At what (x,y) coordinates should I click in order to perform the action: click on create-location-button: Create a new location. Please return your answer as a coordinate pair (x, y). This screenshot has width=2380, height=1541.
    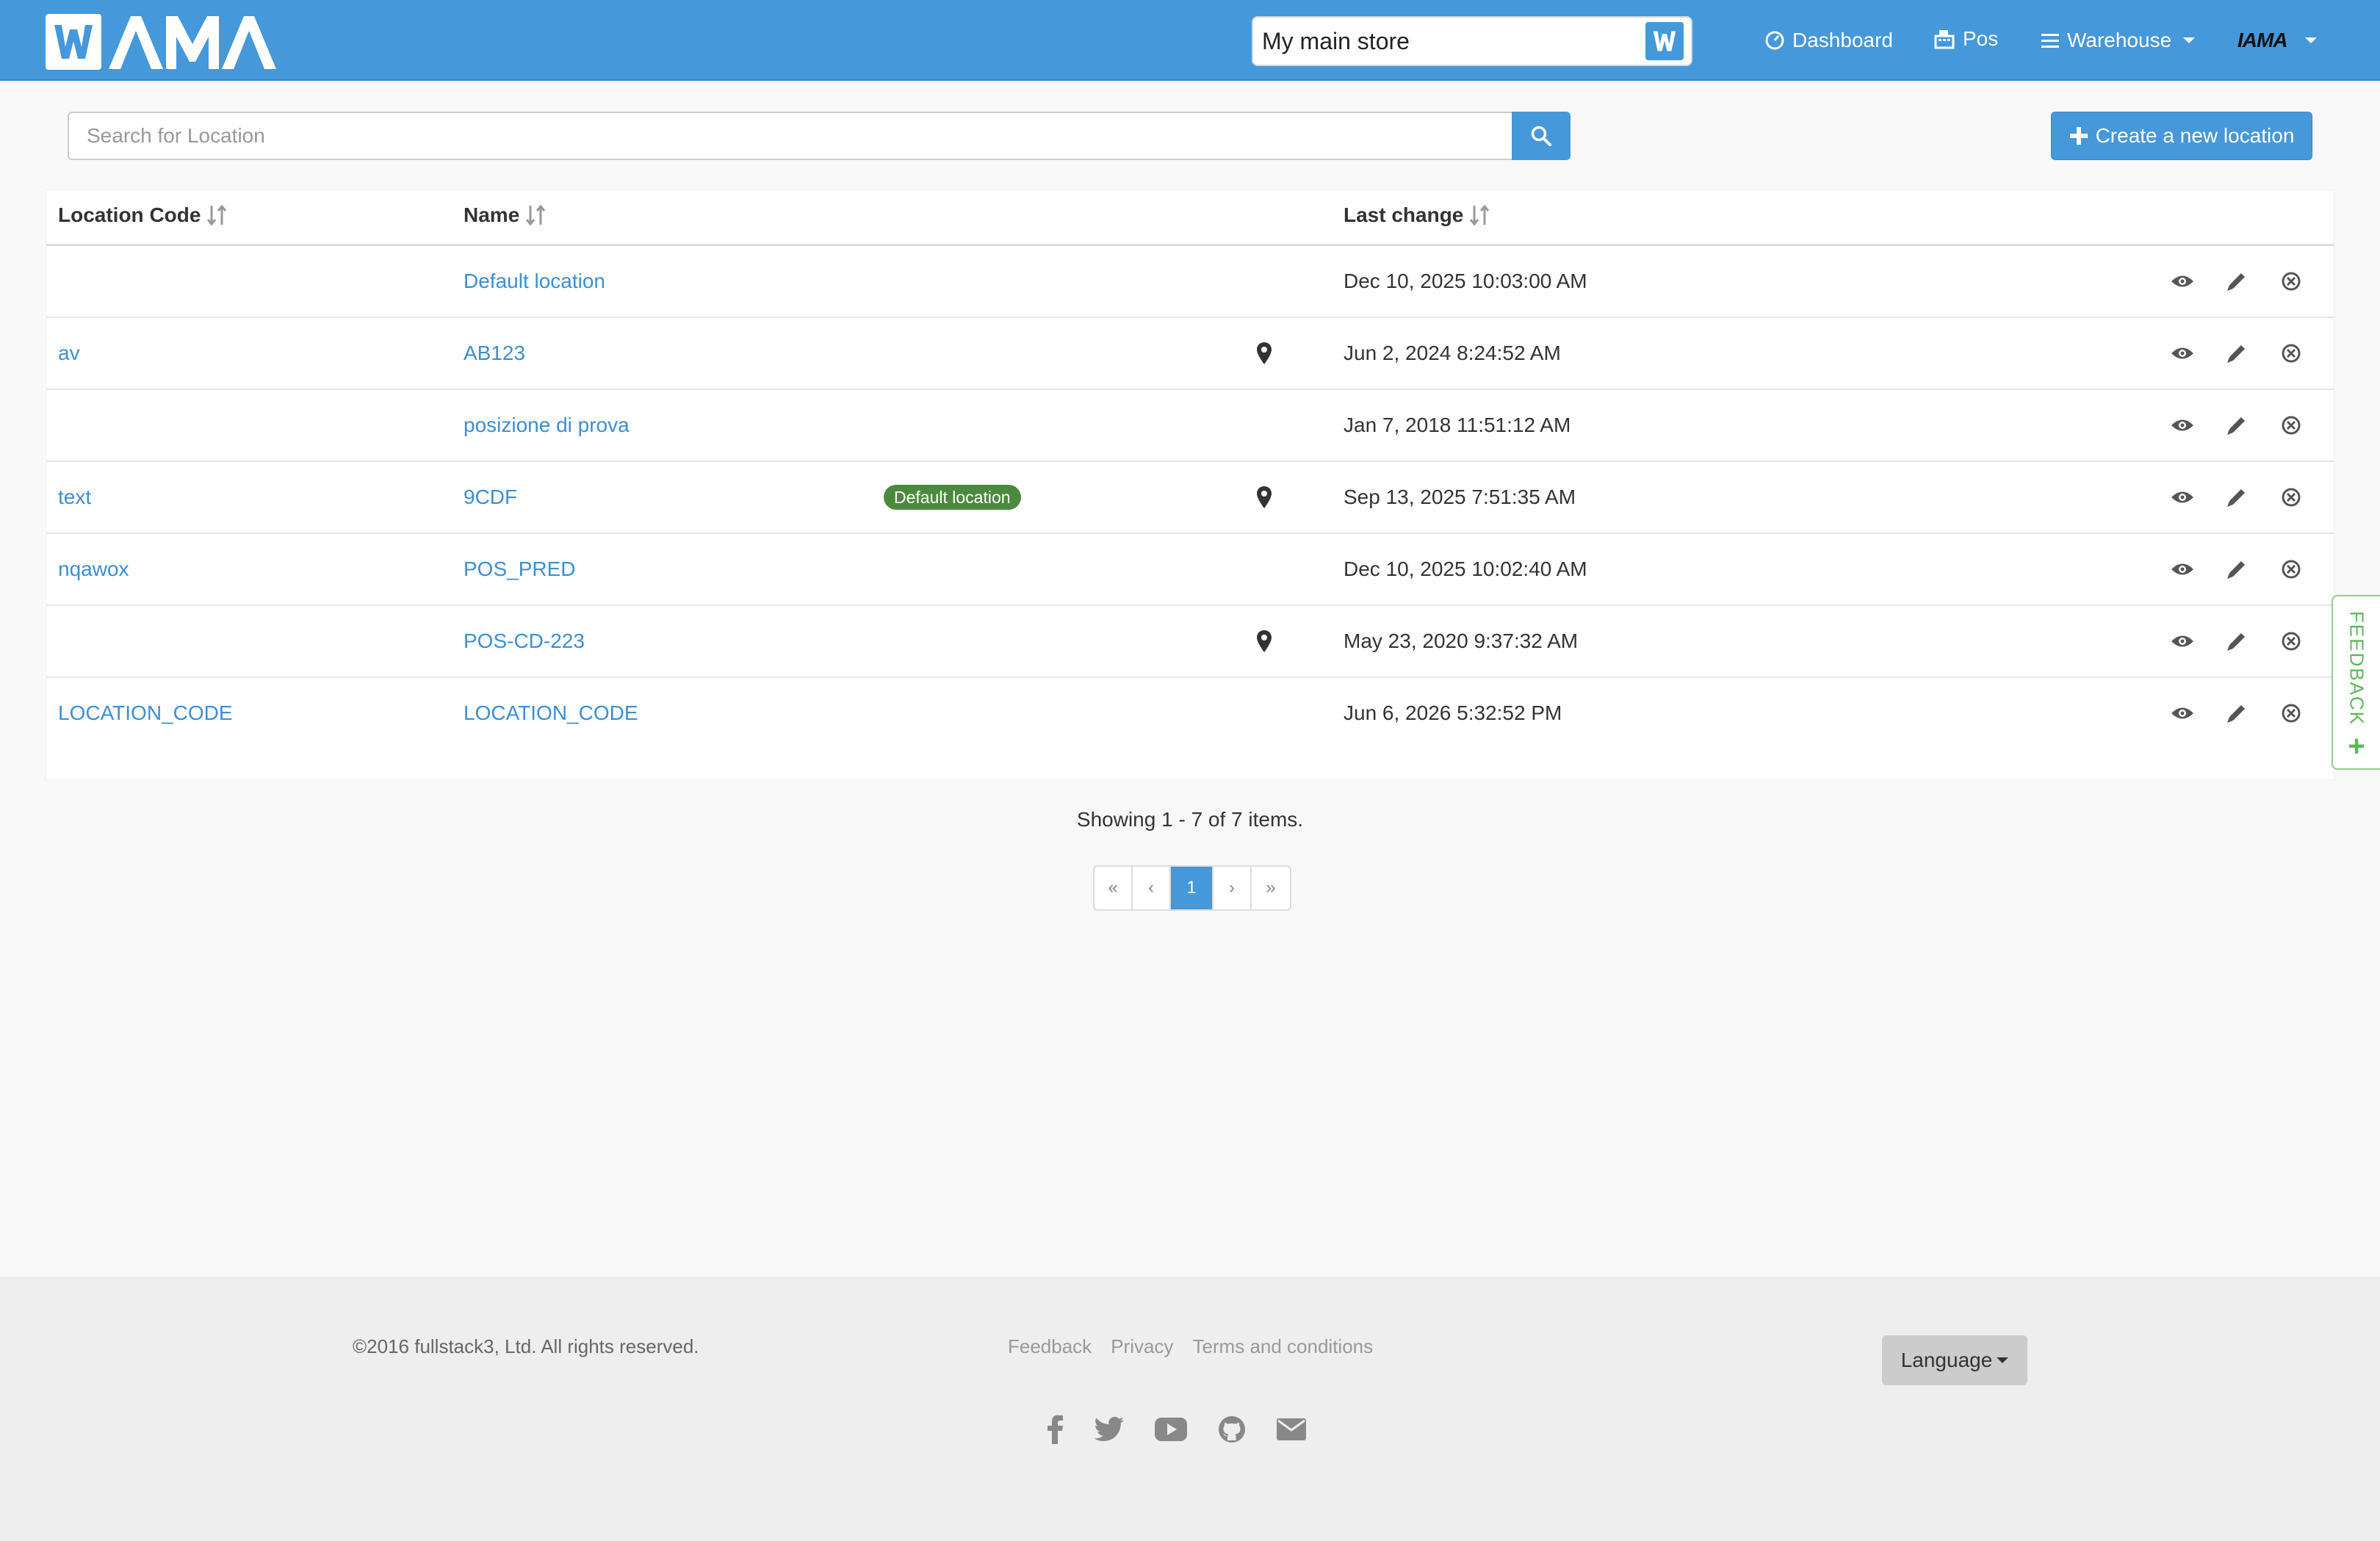
    Looking at the image, I should click on (2181, 136).